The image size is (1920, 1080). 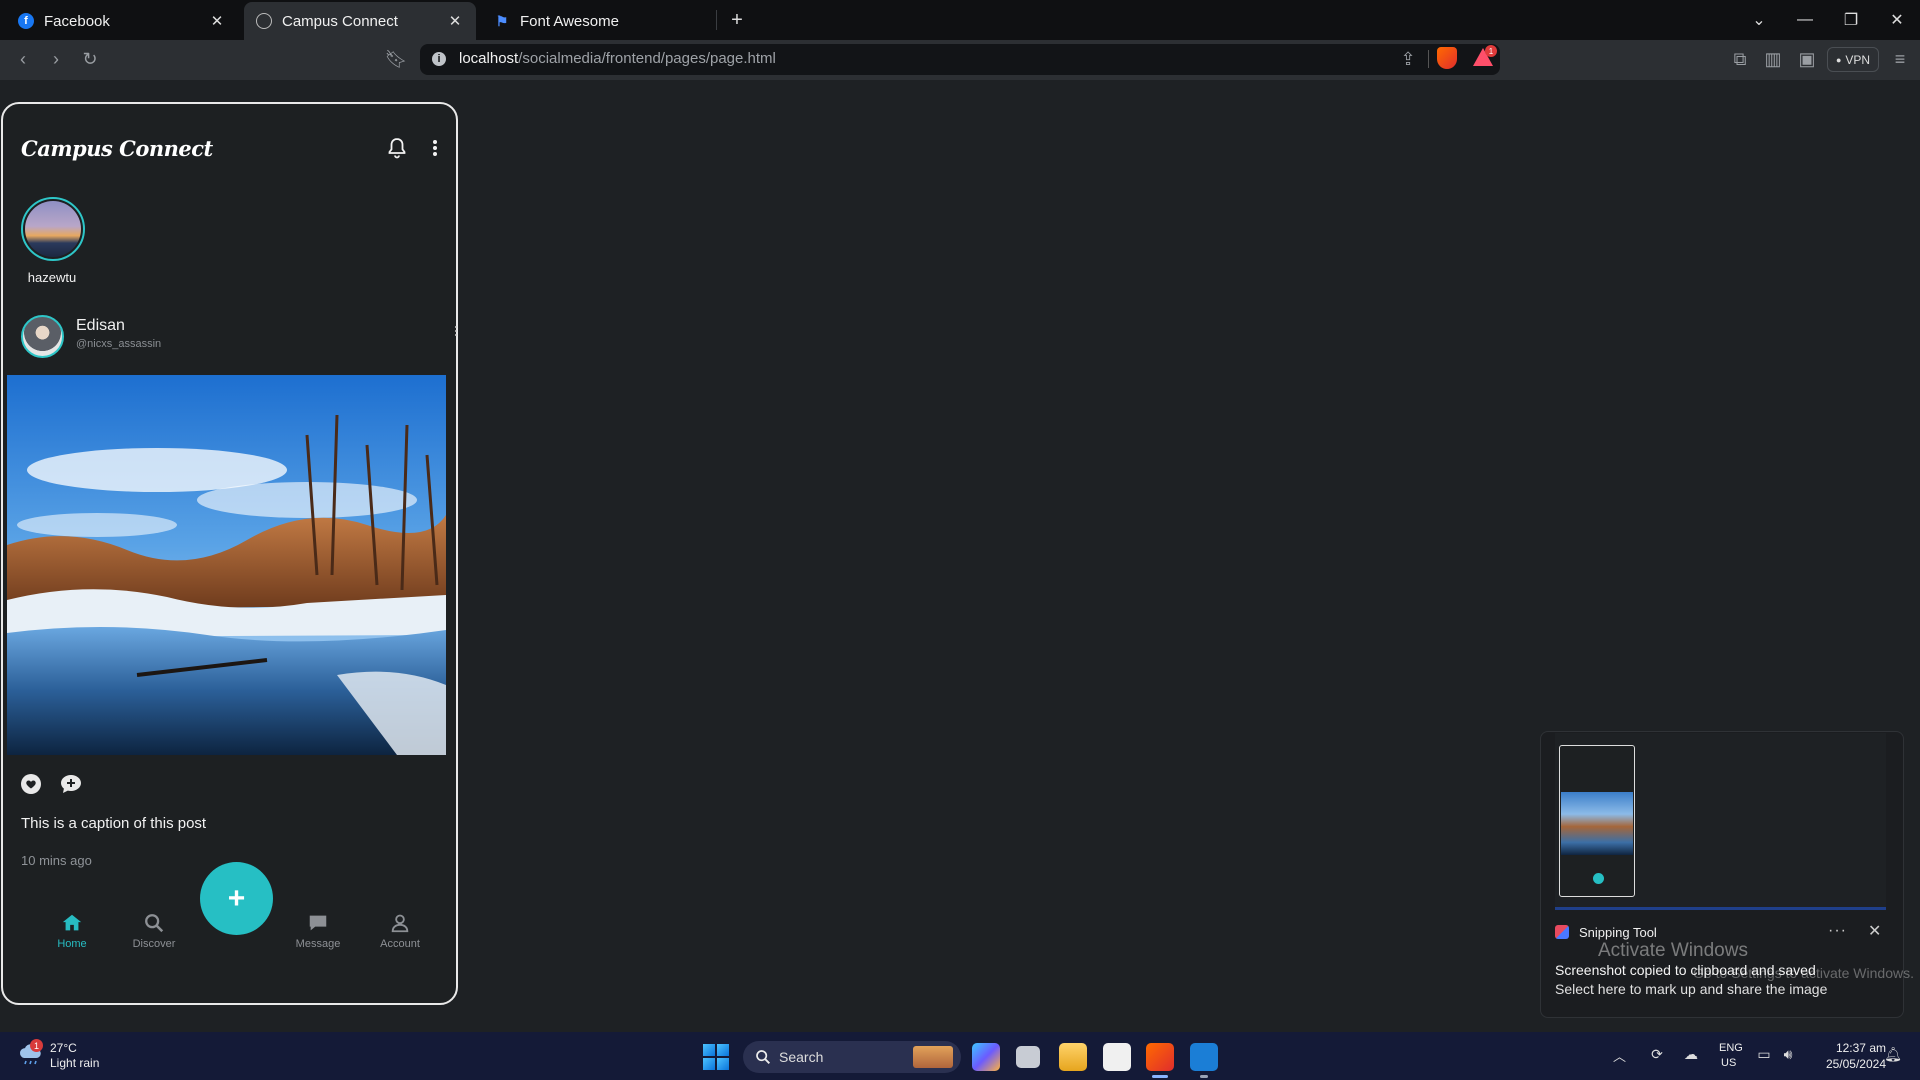 I want to click on more-options-icon, so click(x=435, y=148).